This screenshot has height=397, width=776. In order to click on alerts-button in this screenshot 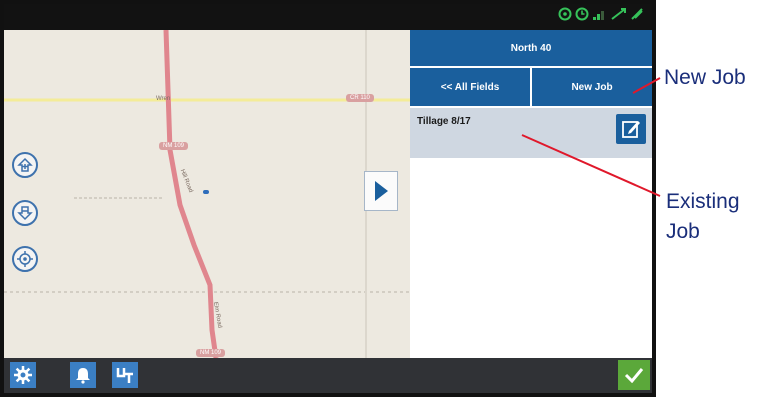, I will do `click(83, 375)`.